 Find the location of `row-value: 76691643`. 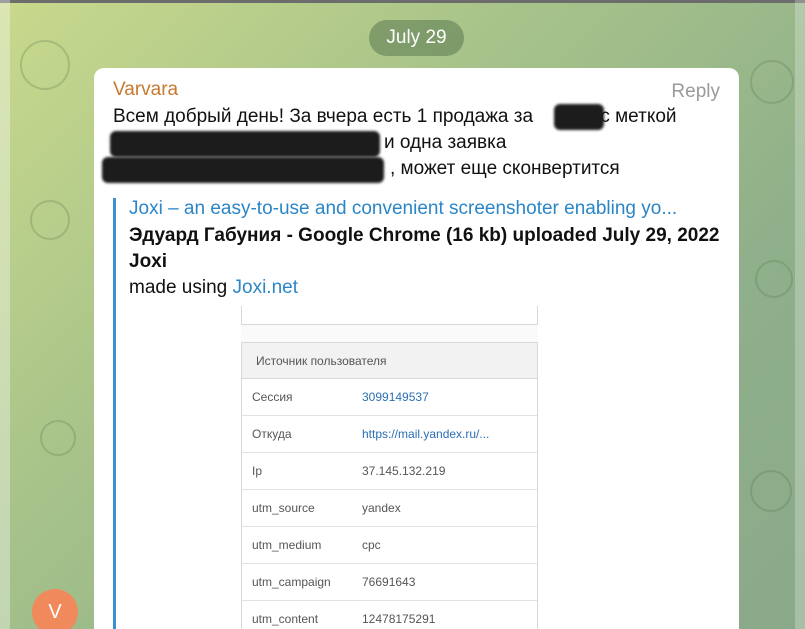

row-value: 76691643 is located at coordinates (389, 582).